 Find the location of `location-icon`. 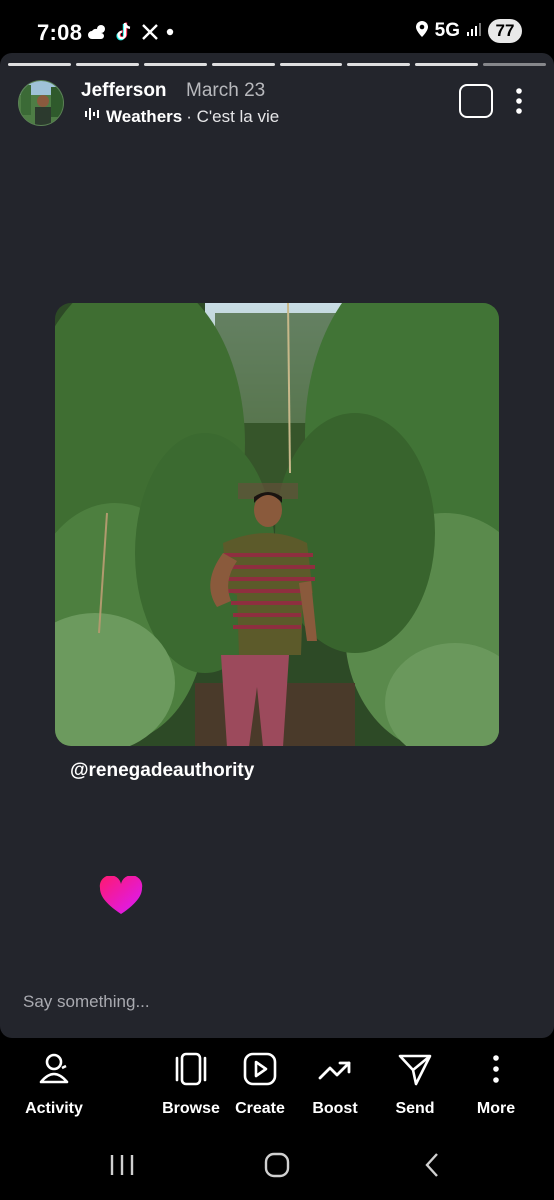

location-icon is located at coordinates (422, 31).